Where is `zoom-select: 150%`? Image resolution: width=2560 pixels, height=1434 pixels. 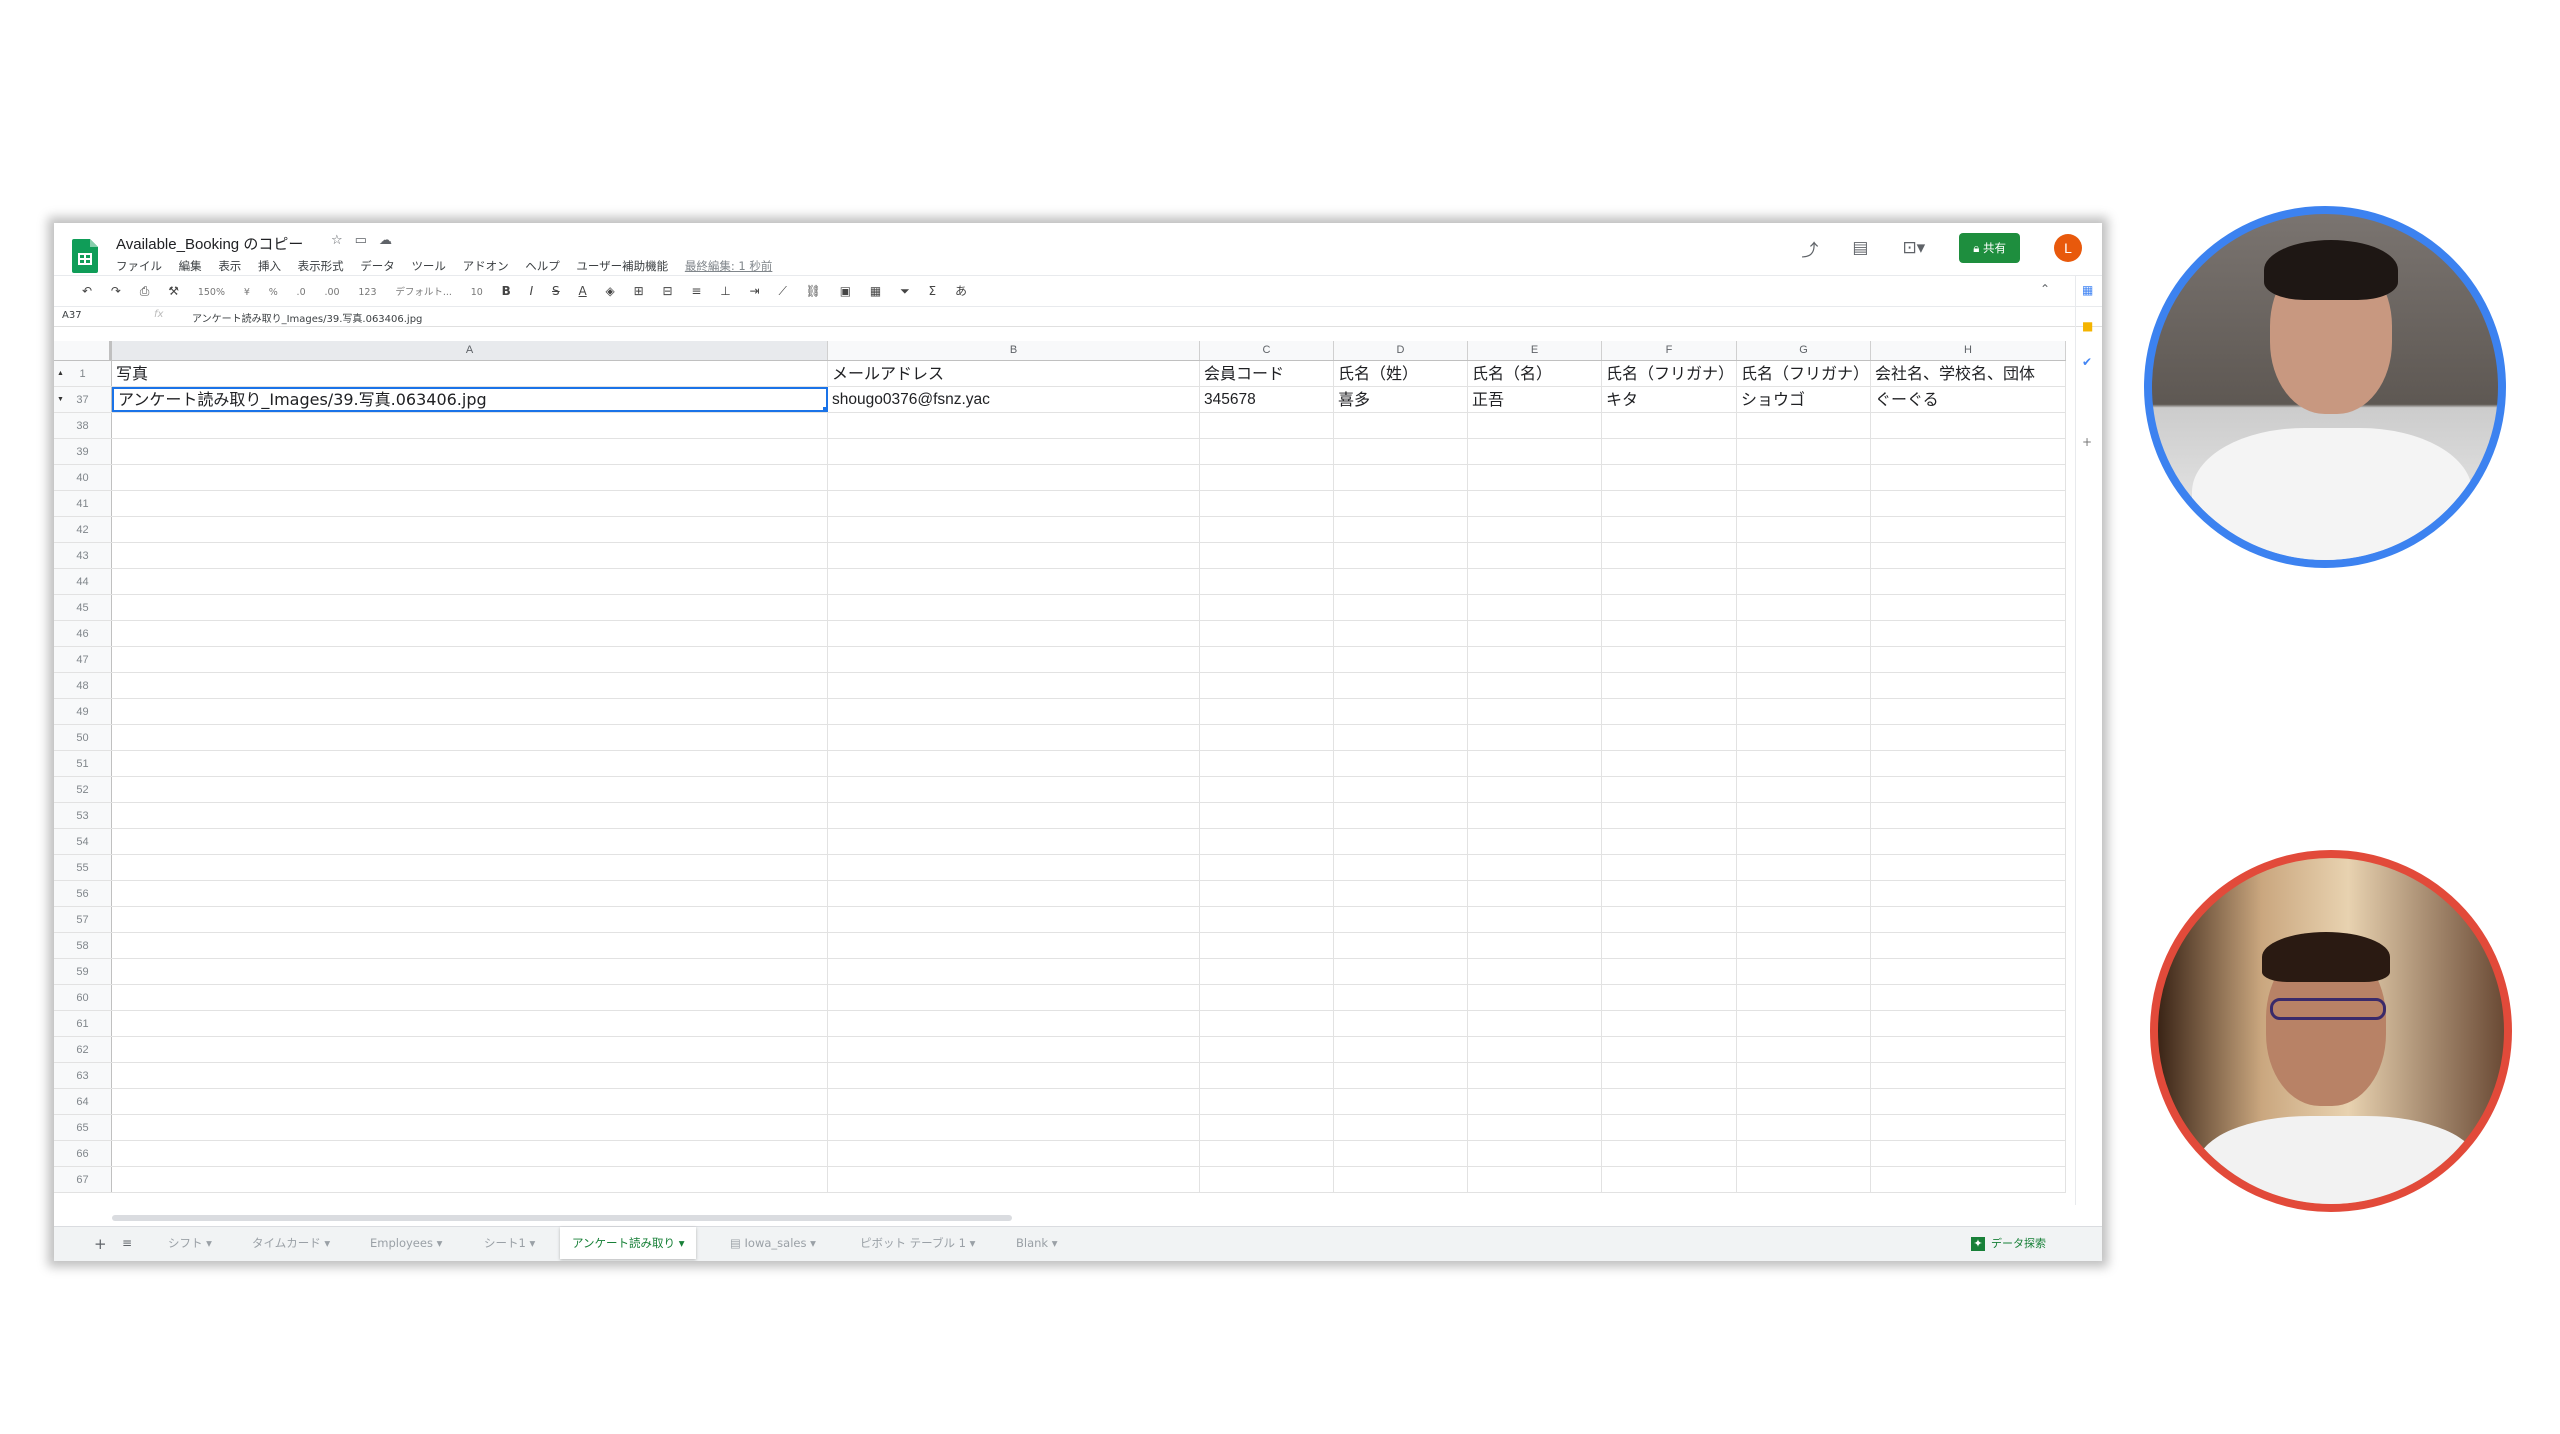
zoom-select: 150% is located at coordinates (211, 292).